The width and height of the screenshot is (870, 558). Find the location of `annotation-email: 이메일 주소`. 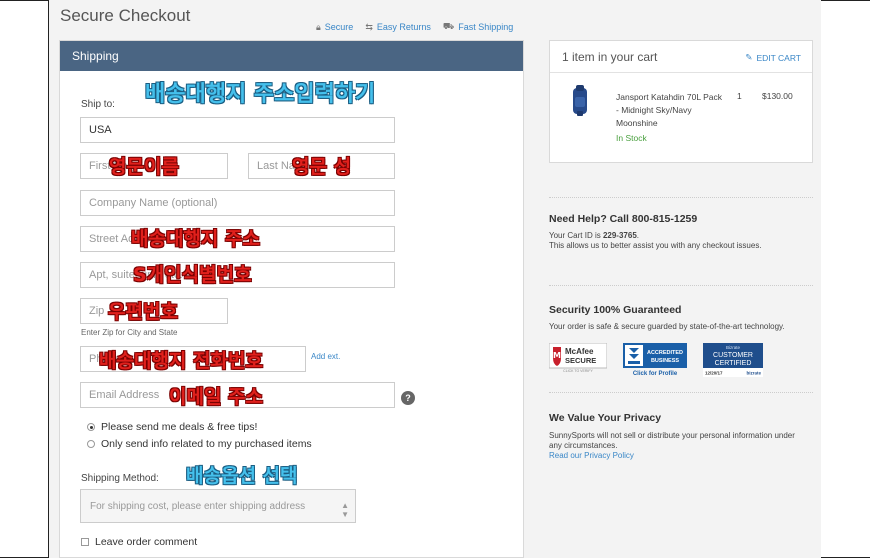

annotation-email: 이메일 주소 is located at coordinates (216, 397).